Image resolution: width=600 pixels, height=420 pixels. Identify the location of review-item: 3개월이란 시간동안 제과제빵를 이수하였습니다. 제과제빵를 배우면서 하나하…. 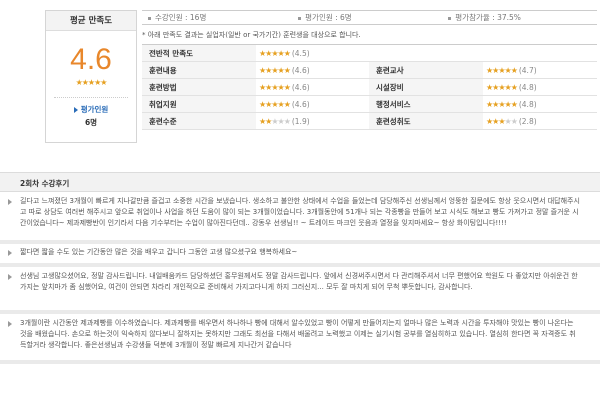
(300, 334).